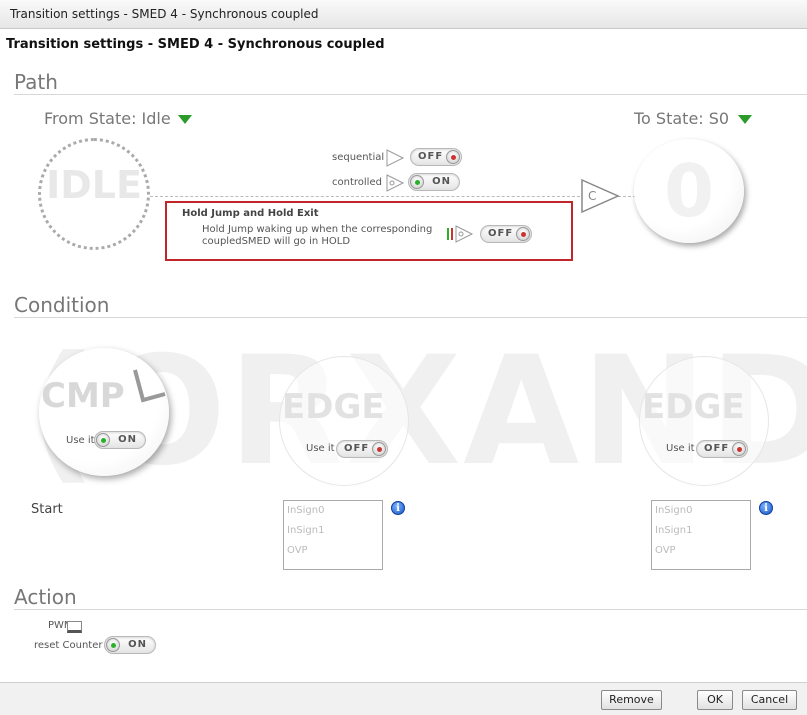 Image resolution: width=807 pixels, height=715 pixels. I want to click on hold-jump-toggle: OFF, so click(506, 234).